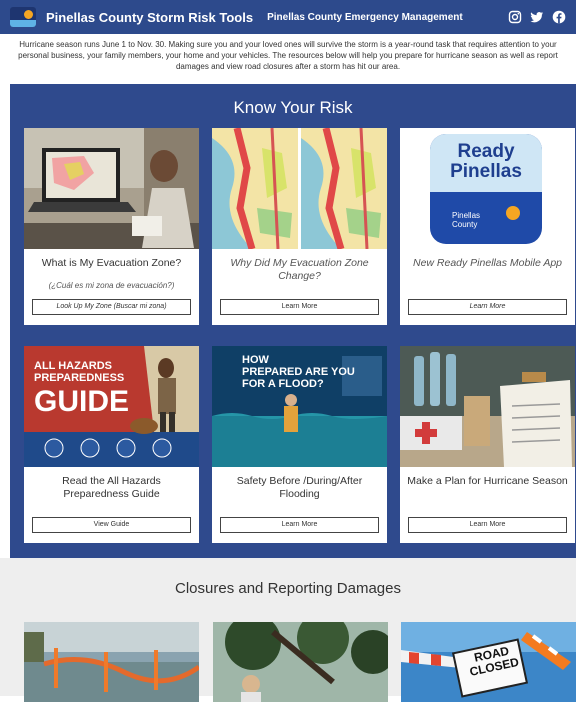 This screenshot has width=576, height=702. Describe the element at coordinates (73, 366) in the screenshot. I see `guide-line-1: ALL HAZARDS` at that location.